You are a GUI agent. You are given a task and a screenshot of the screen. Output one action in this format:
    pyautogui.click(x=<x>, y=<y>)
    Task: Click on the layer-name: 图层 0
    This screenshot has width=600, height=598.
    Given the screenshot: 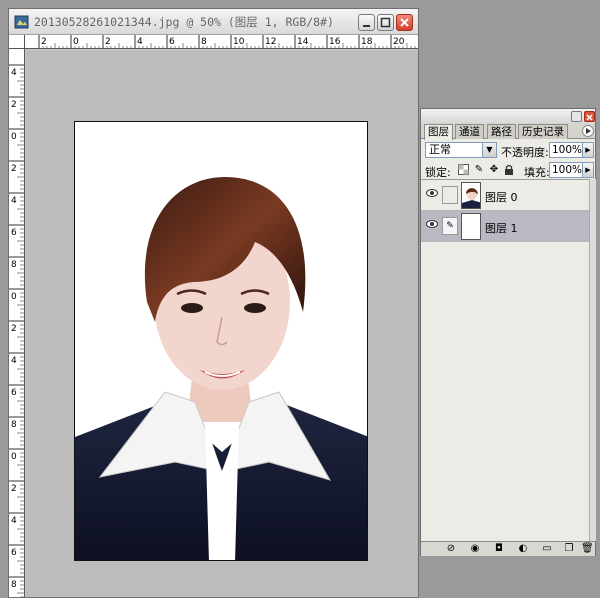 What is the action you would take?
    pyautogui.click(x=501, y=197)
    